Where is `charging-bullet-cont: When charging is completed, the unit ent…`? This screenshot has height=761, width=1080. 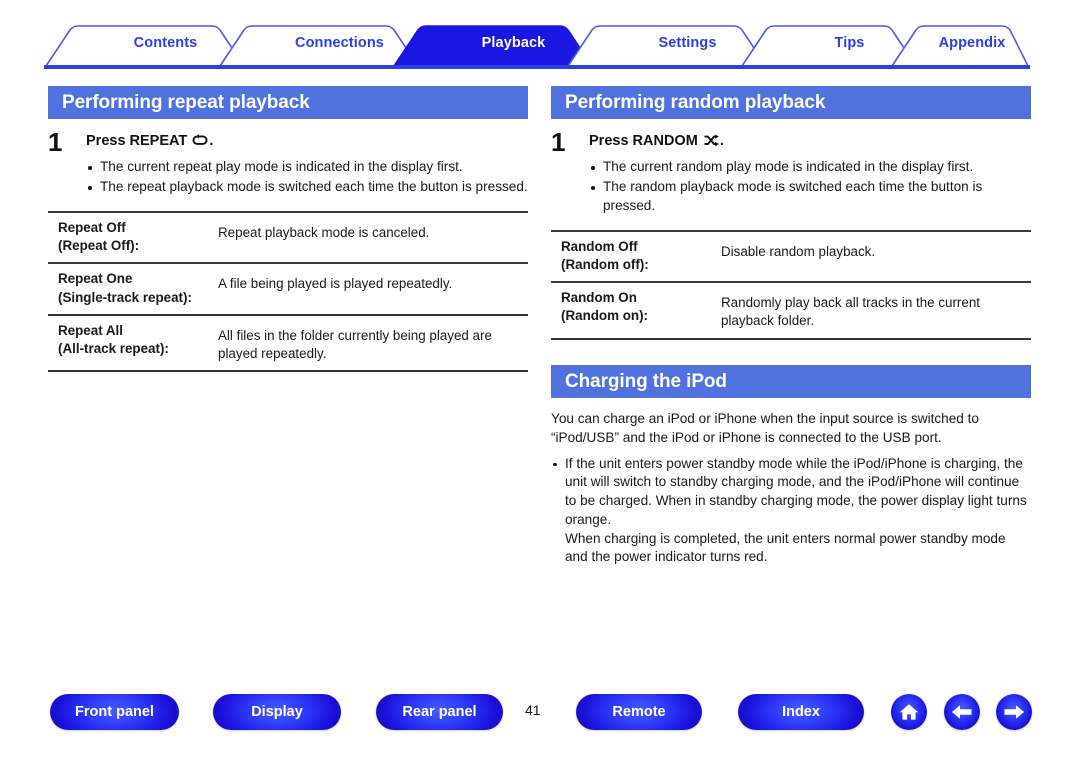
charging-bullet-cont: When charging is completed, the unit ent… is located at coordinates (785, 547).